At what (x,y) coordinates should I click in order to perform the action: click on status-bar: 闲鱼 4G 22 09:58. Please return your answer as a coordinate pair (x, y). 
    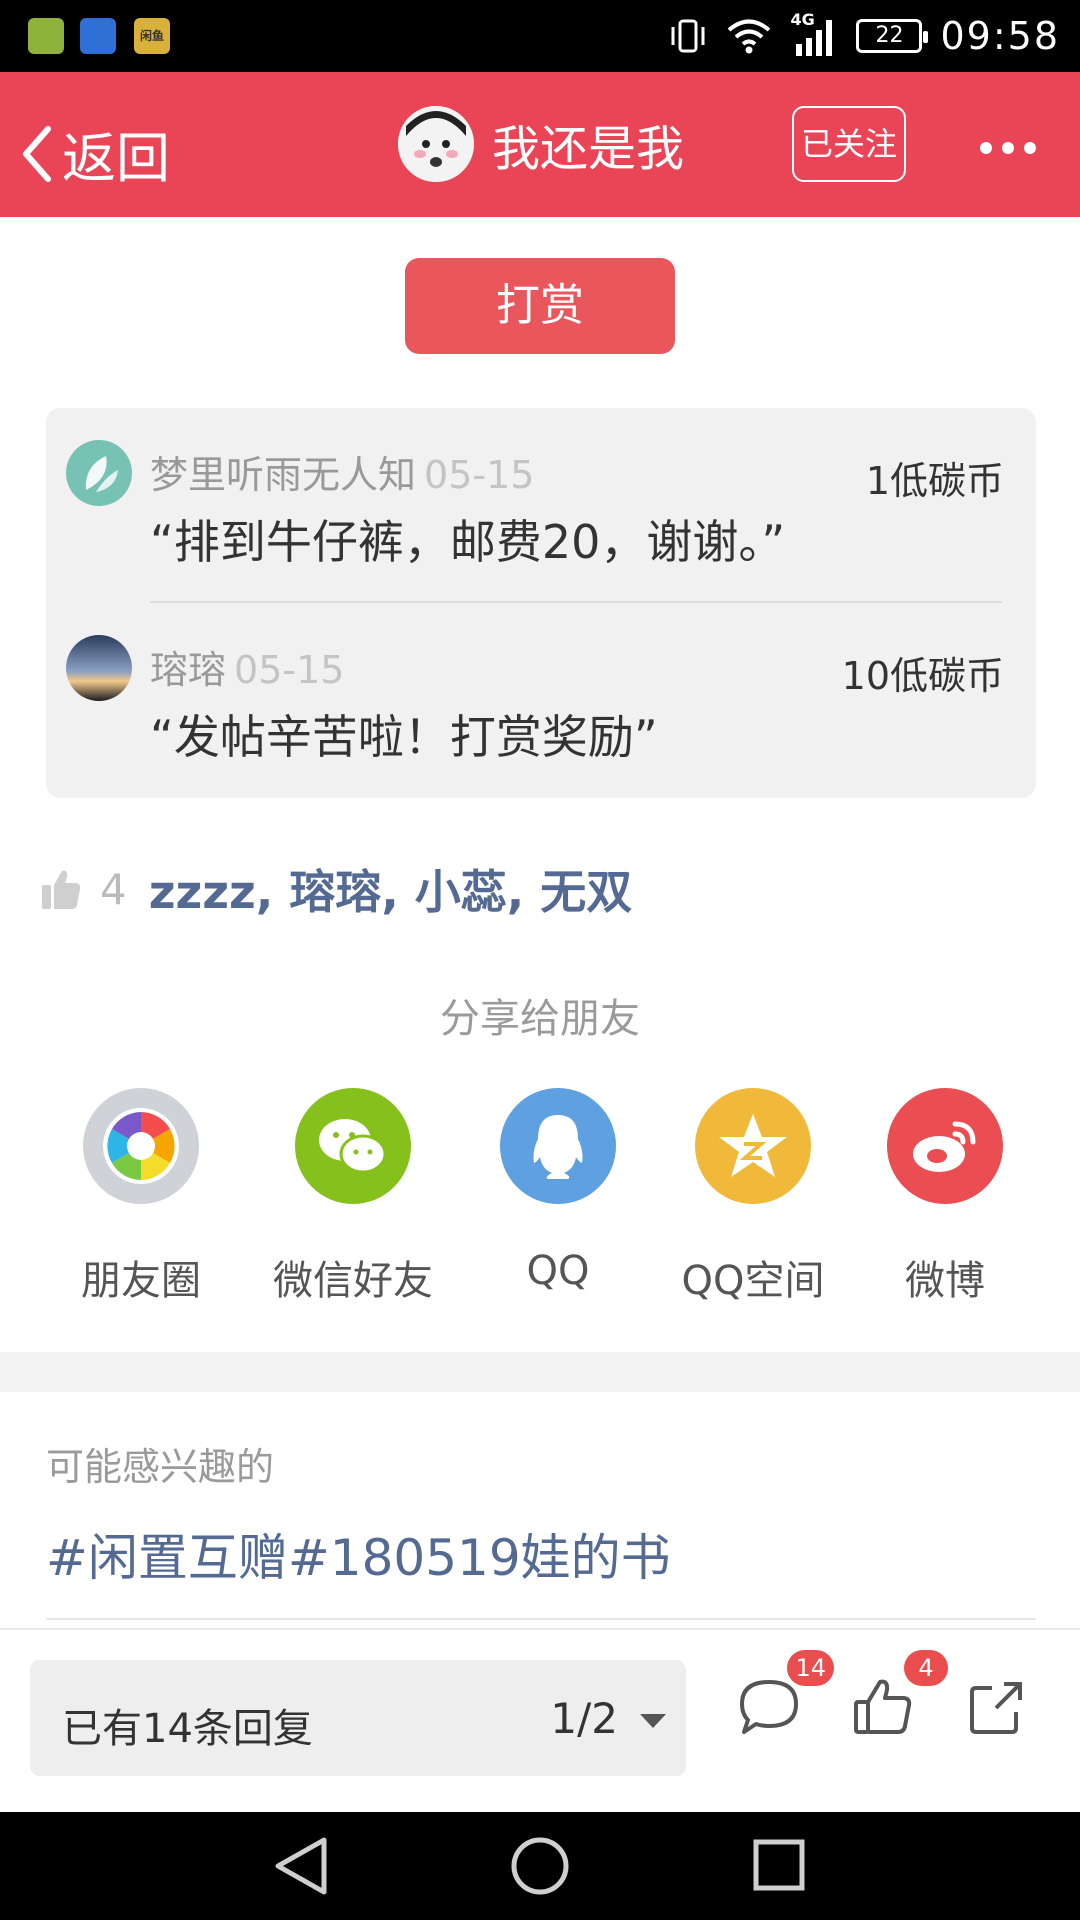
    Looking at the image, I should click on (540, 36).